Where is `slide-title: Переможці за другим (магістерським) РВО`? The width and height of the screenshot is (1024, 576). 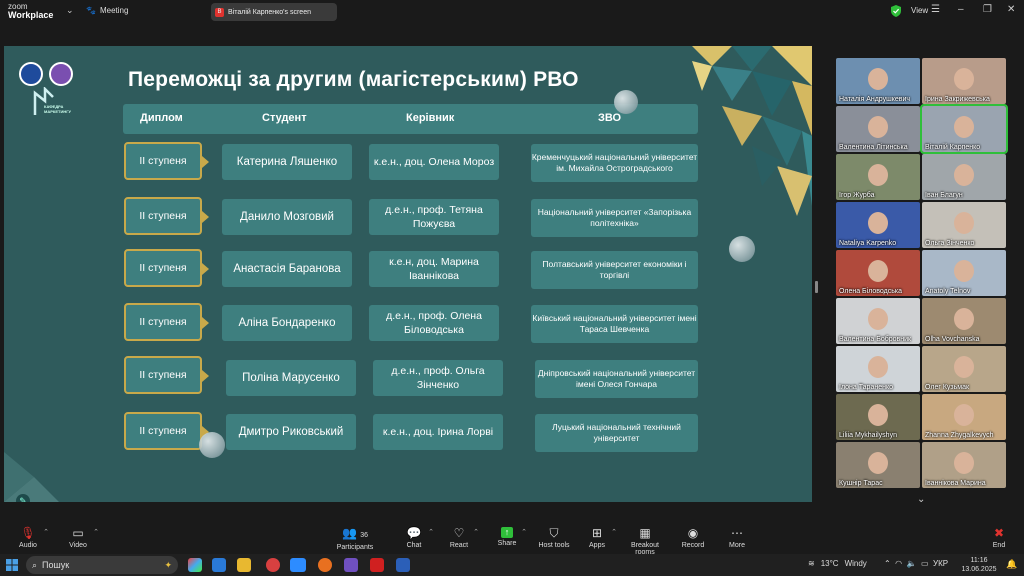 slide-title: Переможці за другим (магістерським) РВО is located at coordinates (353, 79).